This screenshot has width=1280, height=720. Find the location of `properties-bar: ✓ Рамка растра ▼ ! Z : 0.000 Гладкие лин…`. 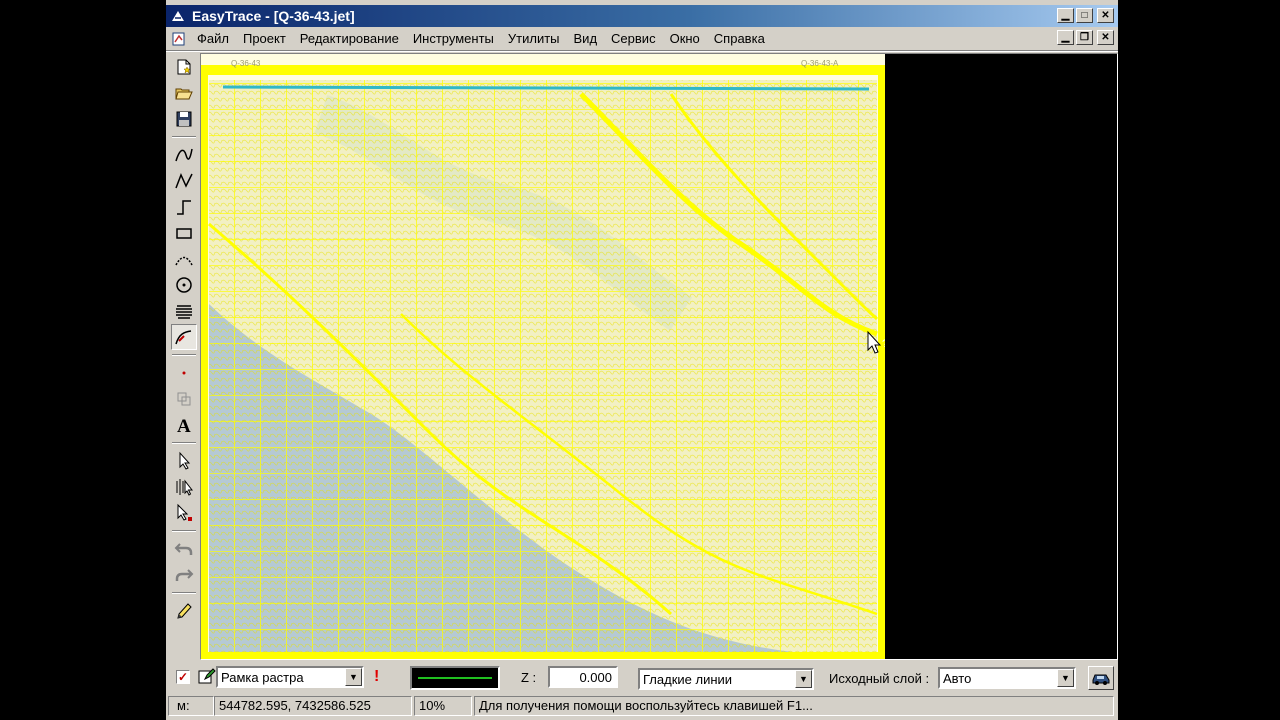

properties-bar: ✓ Рамка растра ▼ ! Z : 0.000 Гладкие лин… is located at coordinates (642, 678).